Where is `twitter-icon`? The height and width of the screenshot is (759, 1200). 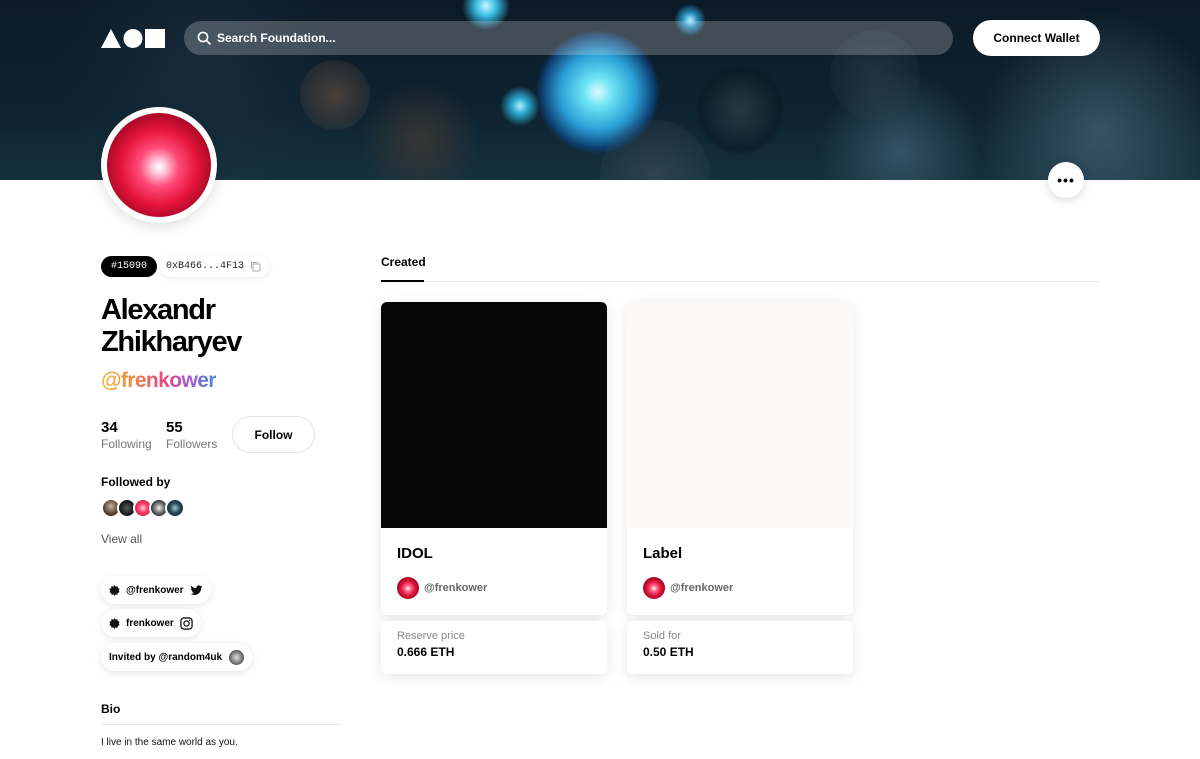
twitter-icon is located at coordinates (196, 589).